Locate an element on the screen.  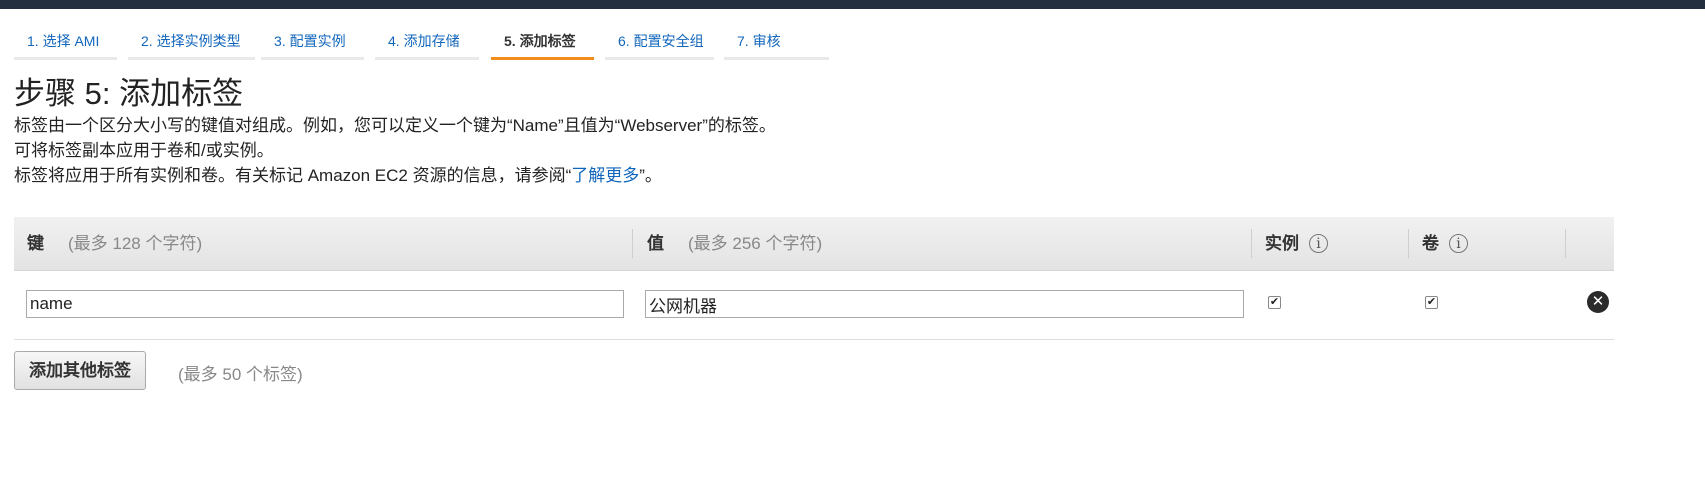
header-key-hint: (最多 128 个字符) is located at coordinates (135, 243).